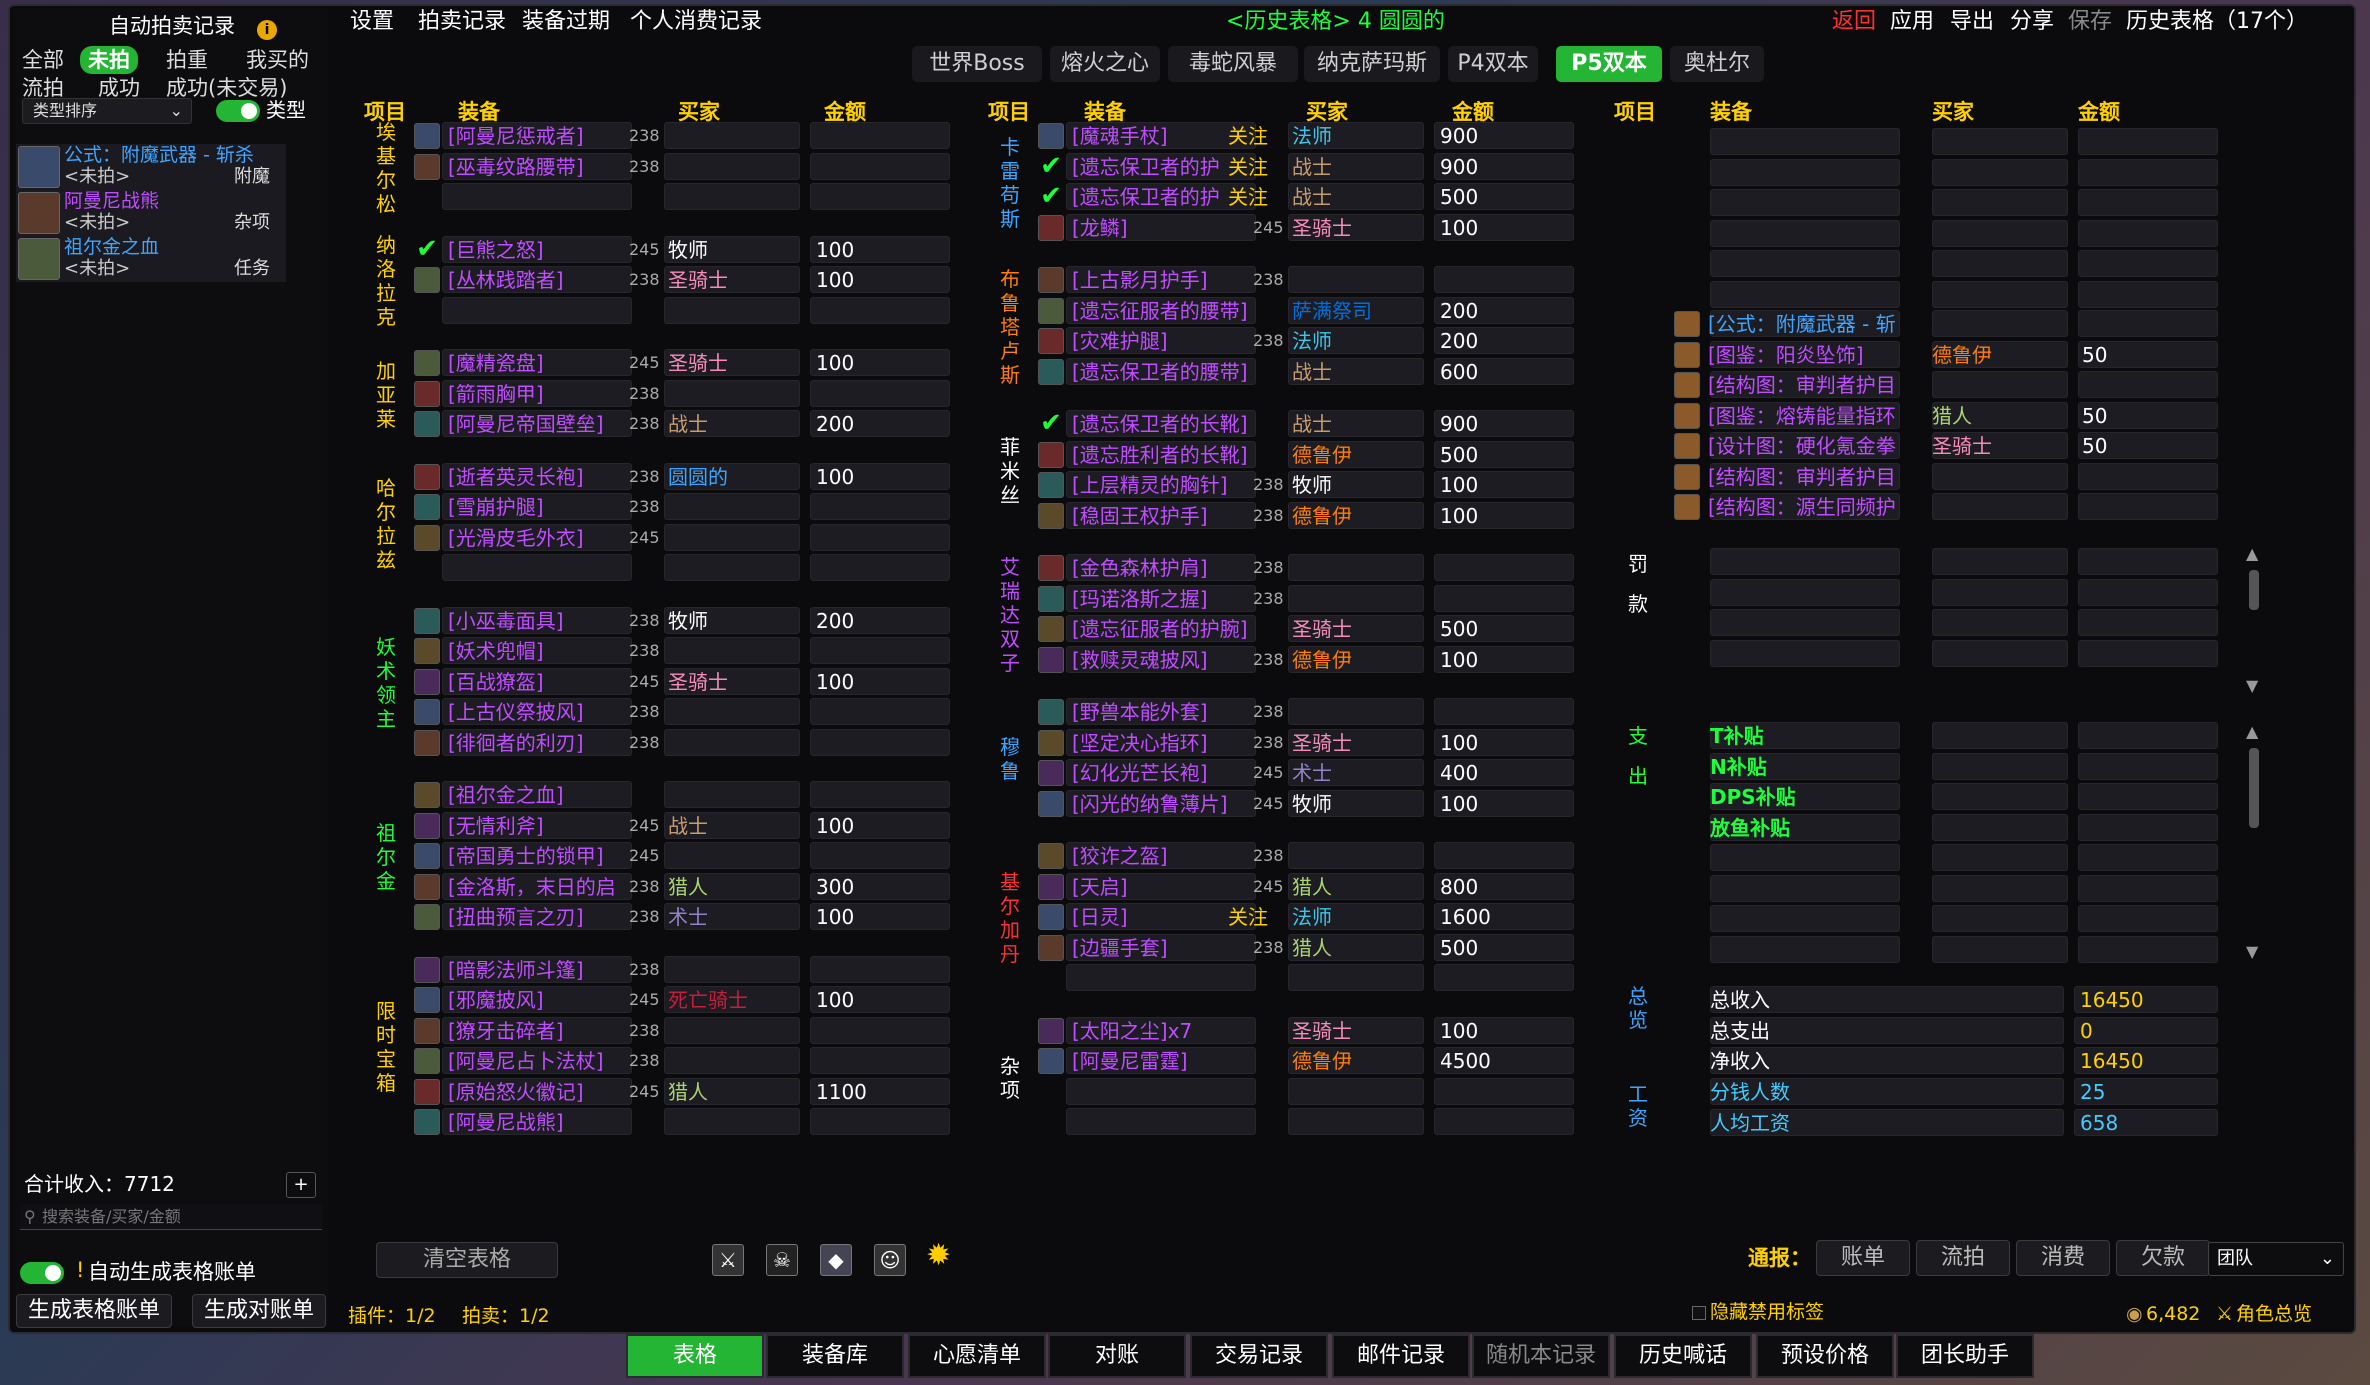 The height and width of the screenshot is (1385, 2370). Describe the element at coordinates (151, 259) in the screenshot. I see `list-item: 祖尔金之血 <未拍> 任务` at that location.